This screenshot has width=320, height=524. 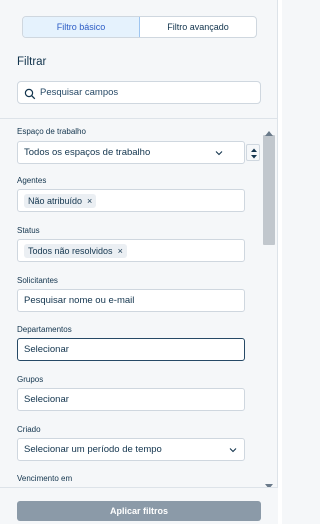 What do you see at coordinates (145, 92) in the screenshot?
I see `field-search-input` at bounding box center [145, 92].